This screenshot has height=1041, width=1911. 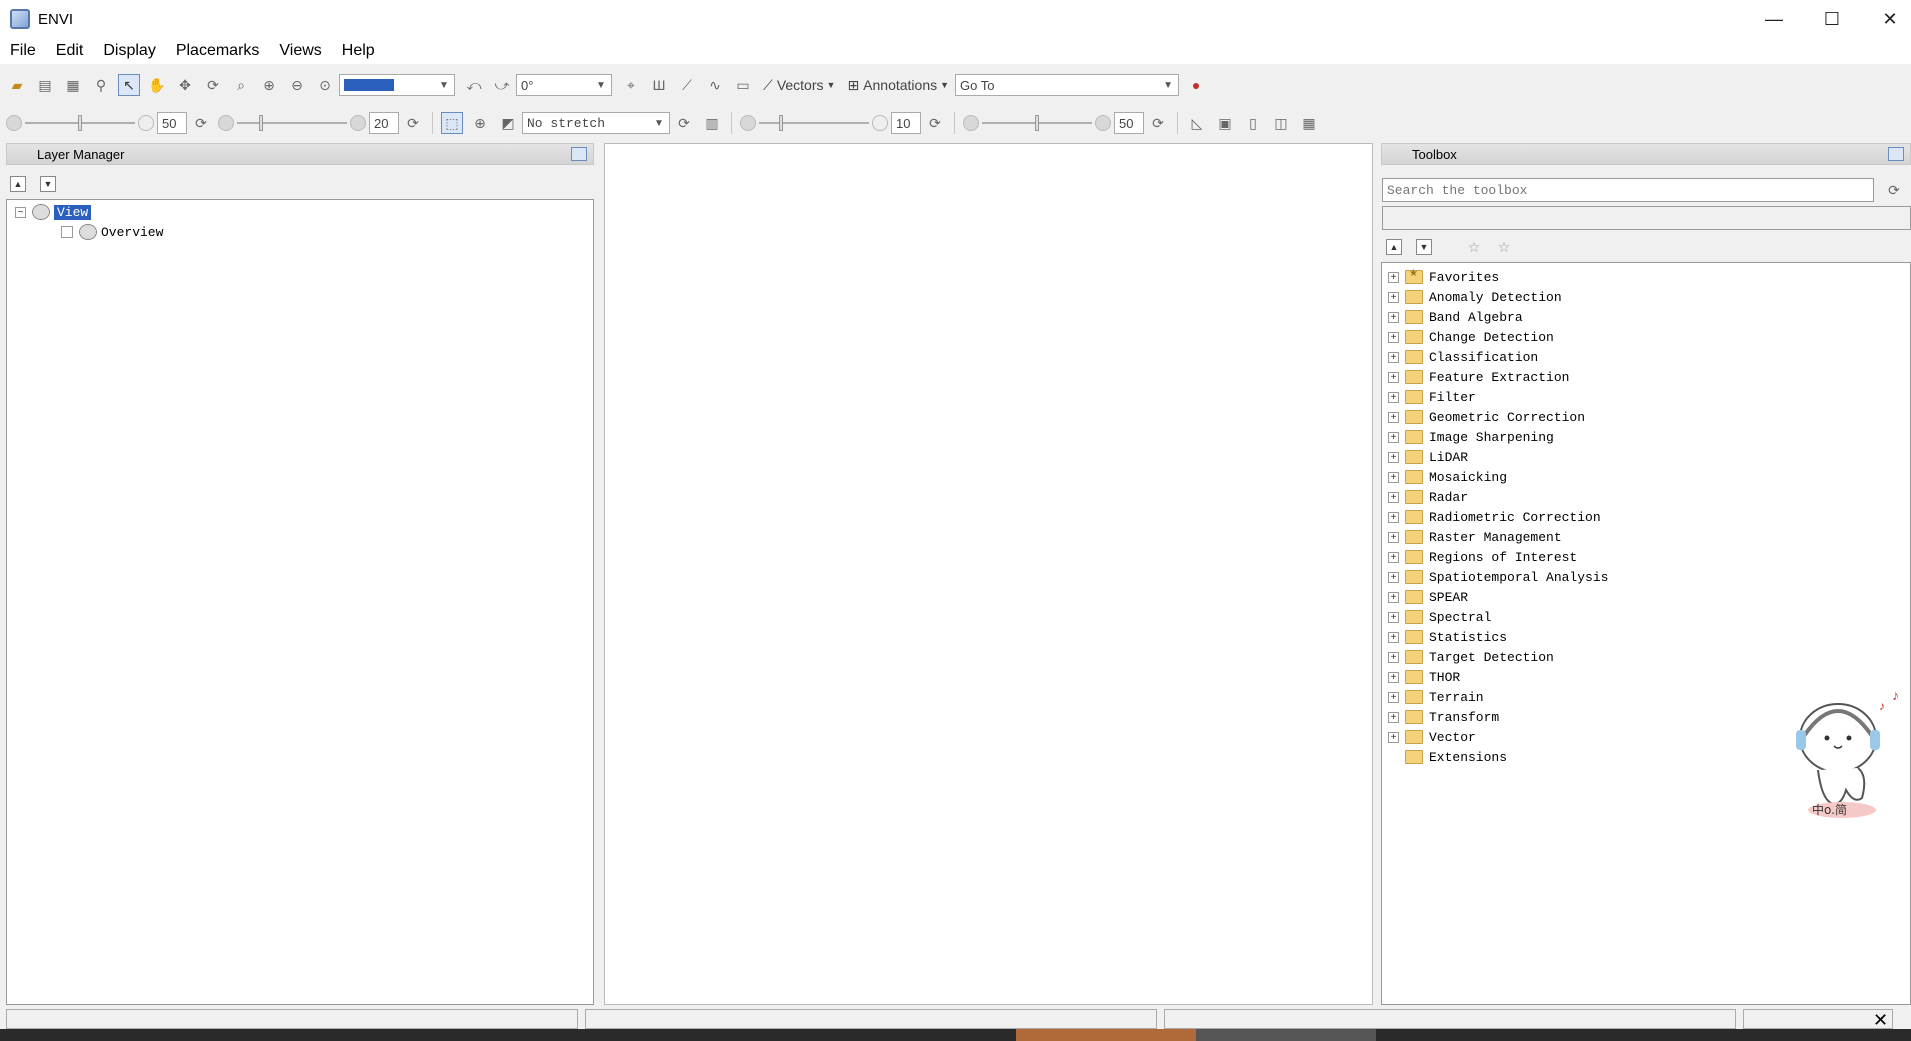 What do you see at coordinates (70, 51) in the screenshot?
I see `menu-edit: Edit` at bounding box center [70, 51].